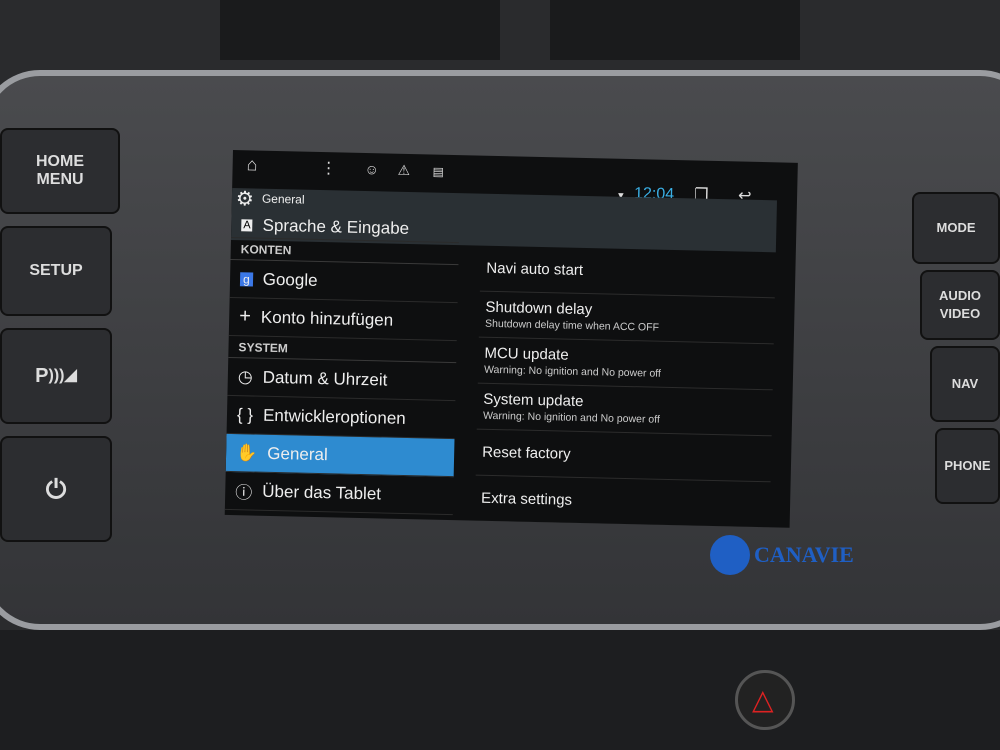 This screenshot has width=1000, height=750. What do you see at coordinates (340, 455) in the screenshot?
I see `sidebar-item-general: ✋ General` at bounding box center [340, 455].